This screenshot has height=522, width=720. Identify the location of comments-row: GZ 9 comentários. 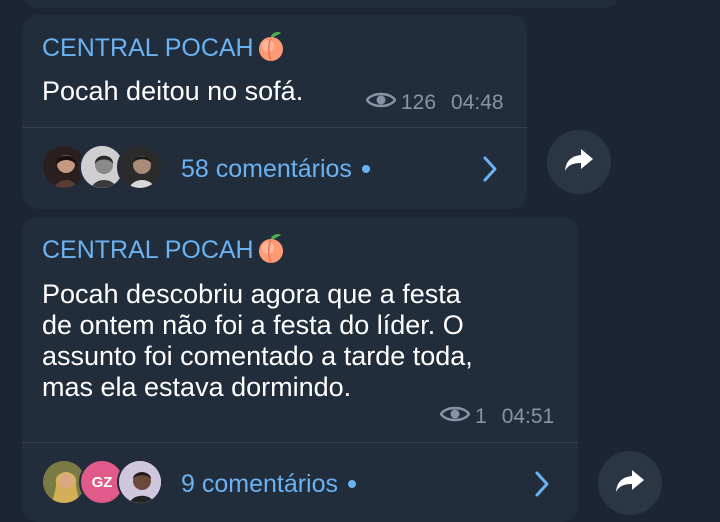
(300, 483).